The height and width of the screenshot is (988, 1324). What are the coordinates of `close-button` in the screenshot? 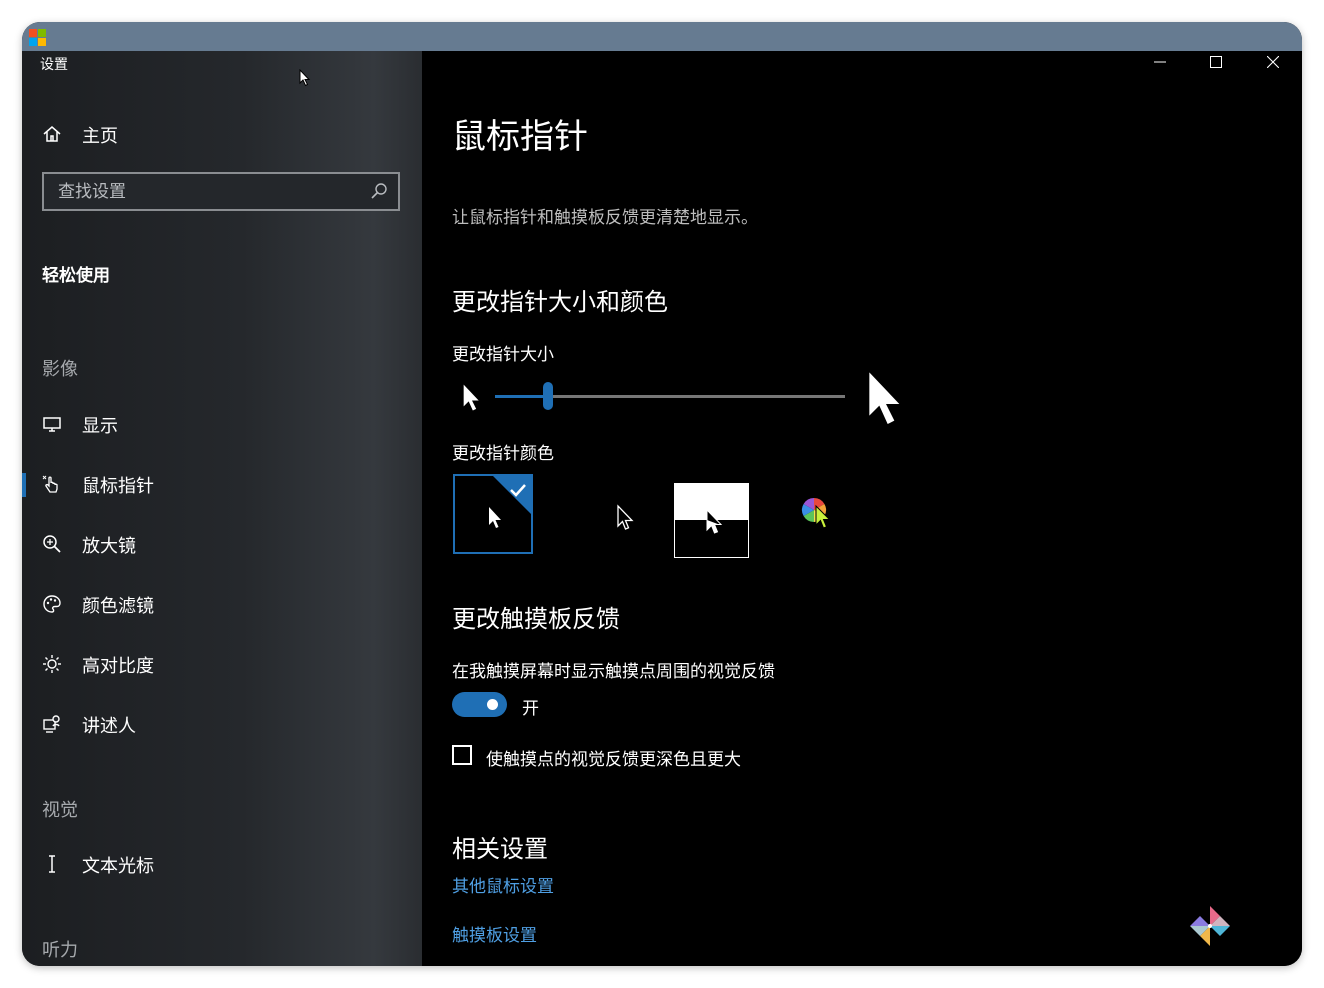 It's located at (1273, 62).